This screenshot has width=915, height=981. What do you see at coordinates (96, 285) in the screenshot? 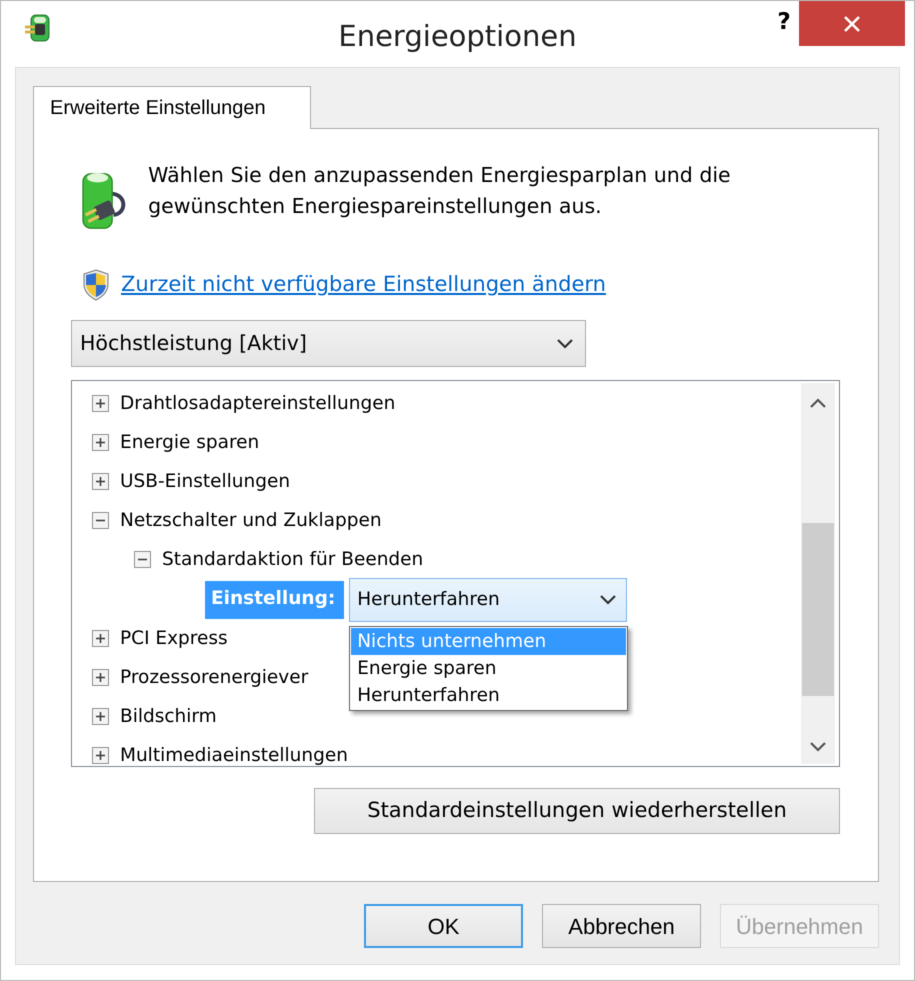
I see `shield-icon` at bounding box center [96, 285].